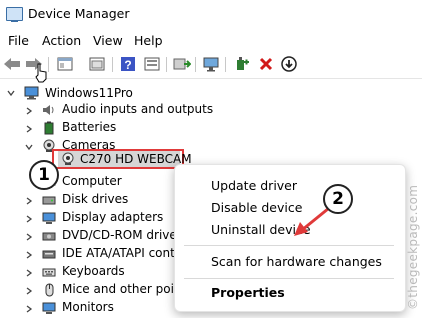  Describe the element at coordinates (148, 40) in the screenshot. I see `menu-help: Help` at that location.